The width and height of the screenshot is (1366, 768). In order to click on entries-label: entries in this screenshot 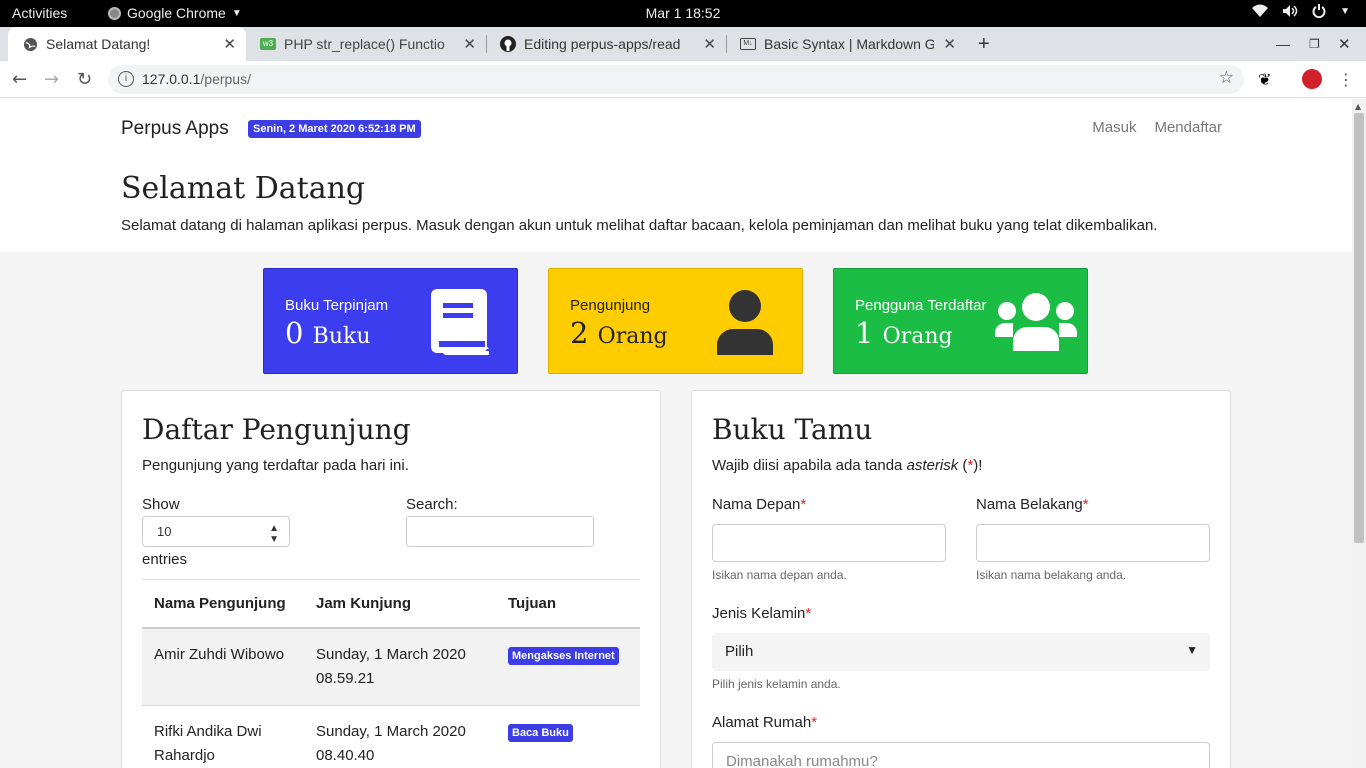, I will do `click(165, 559)`.